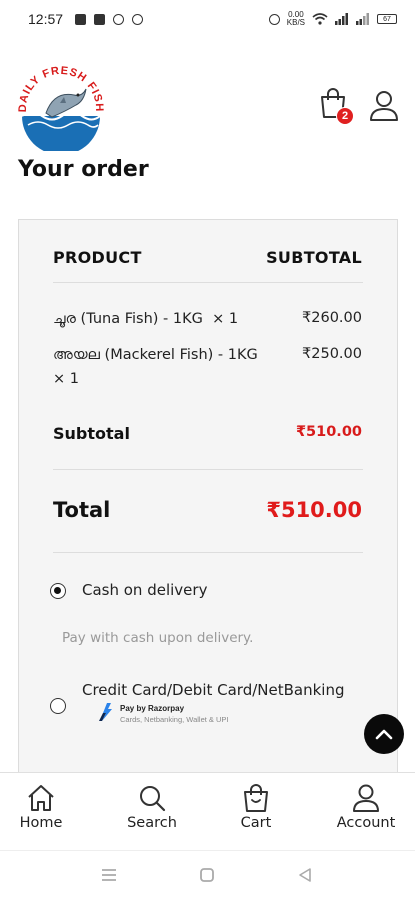 This screenshot has height=900, width=415. I want to click on cod-label: Cash on delivery, so click(144, 590).